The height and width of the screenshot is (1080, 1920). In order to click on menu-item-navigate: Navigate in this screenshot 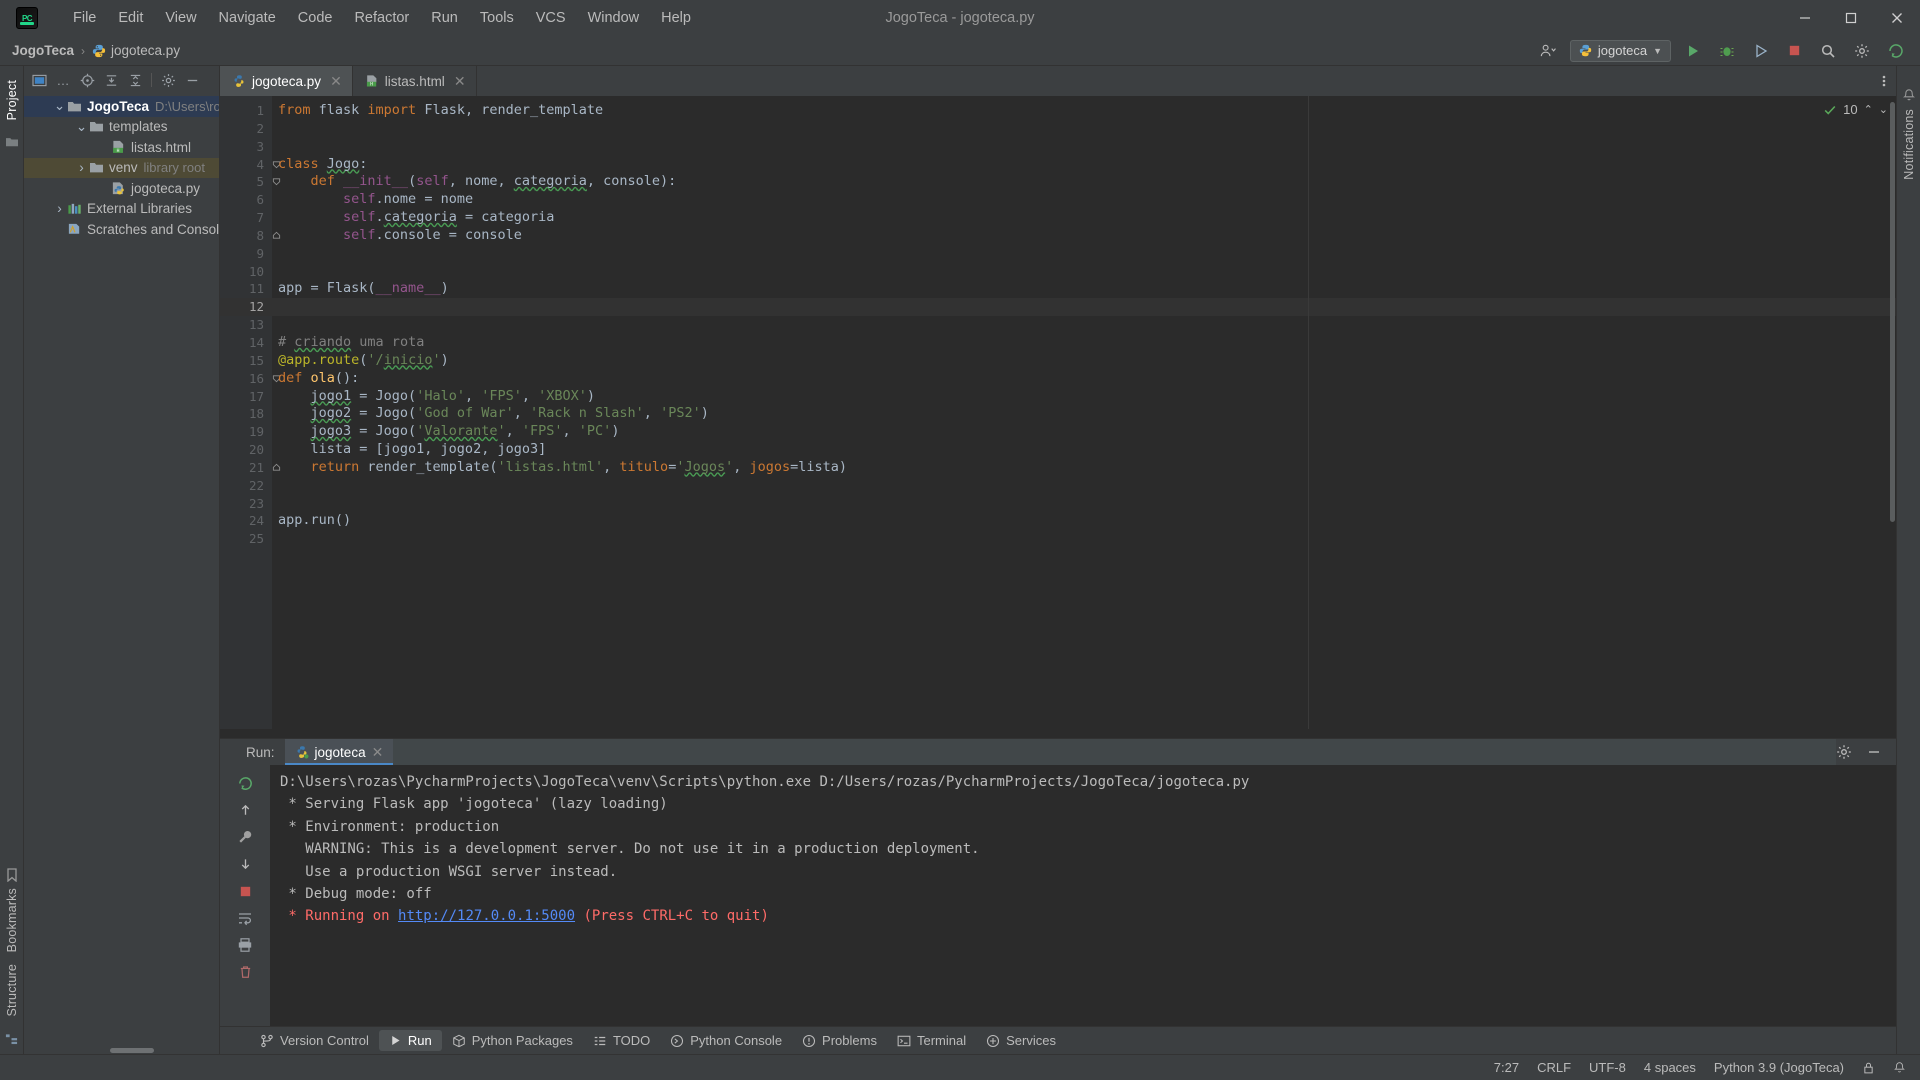, I will do `click(247, 18)`.